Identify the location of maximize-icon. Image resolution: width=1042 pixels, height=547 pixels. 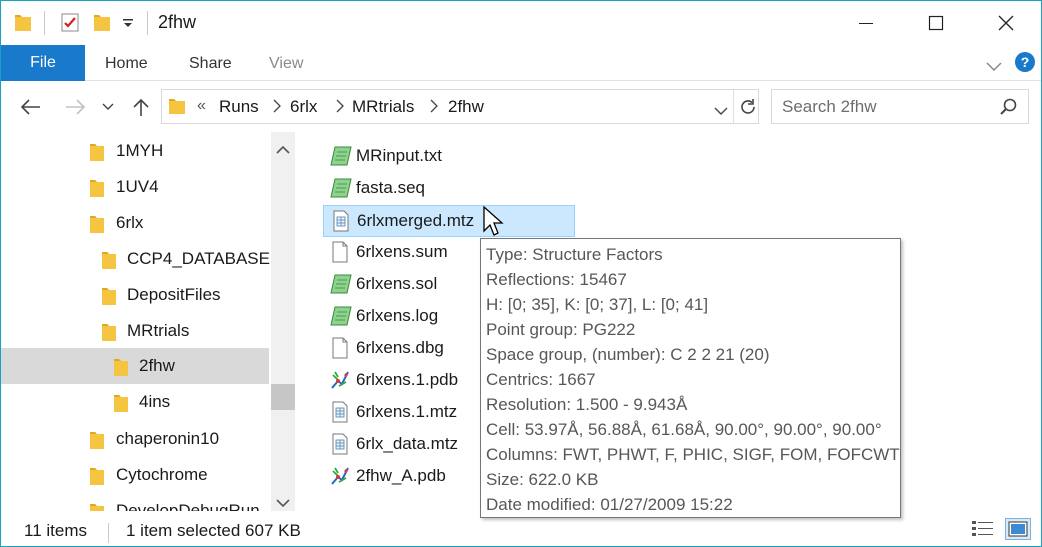
(936, 23).